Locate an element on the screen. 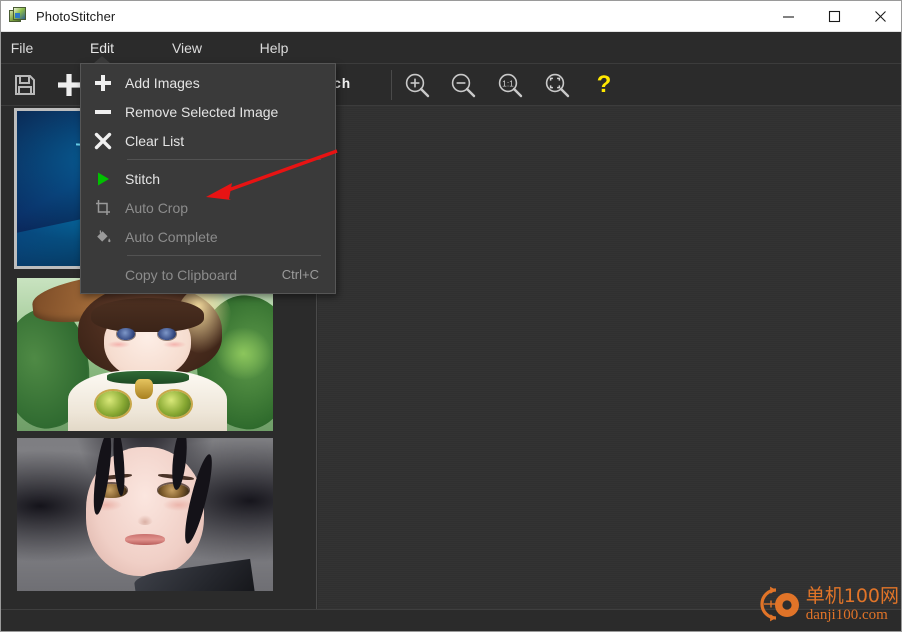 The width and height of the screenshot is (902, 632). zoom-fit-button is located at coordinates (557, 84).